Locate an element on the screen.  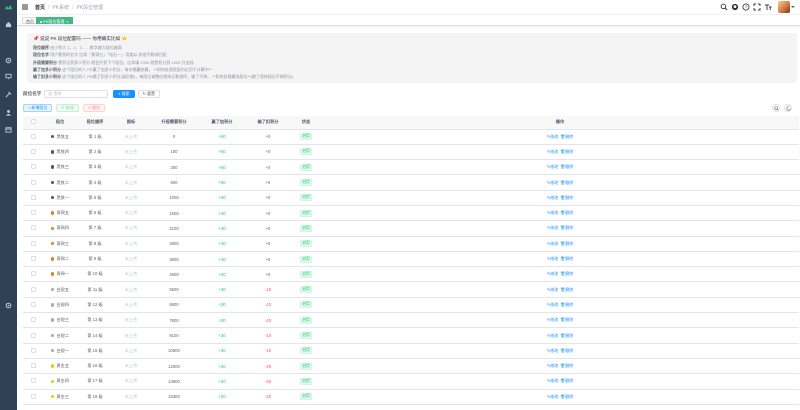
table-row: 黑铁一 第 5 级未上传 1000 +50 +0 启用 ✎修改 🗑删除 is located at coordinates (411, 198).